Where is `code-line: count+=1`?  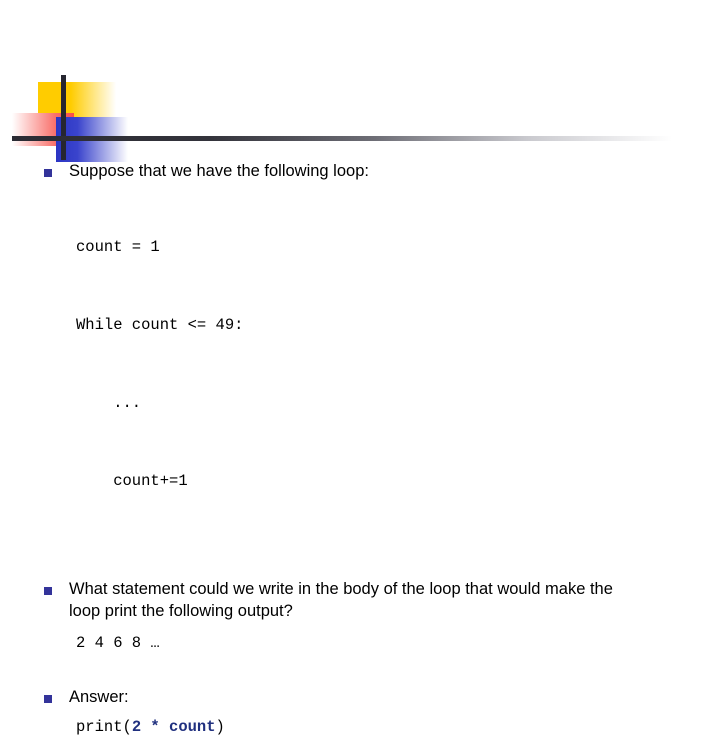
code-line: count+=1 is located at coordinates (132, 481).